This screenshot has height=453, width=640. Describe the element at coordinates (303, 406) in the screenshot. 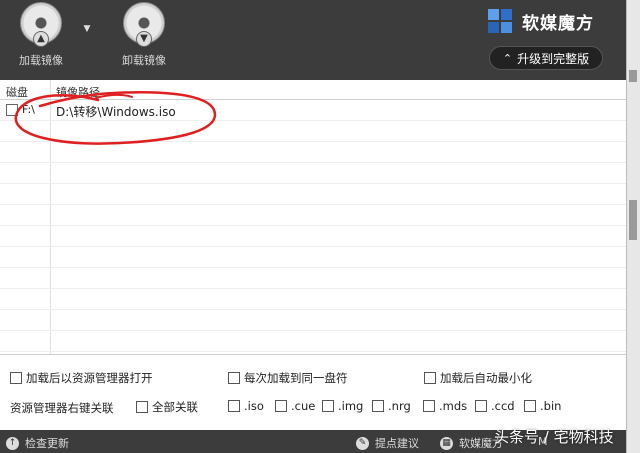

I see `ext-label: .cue` at that location.